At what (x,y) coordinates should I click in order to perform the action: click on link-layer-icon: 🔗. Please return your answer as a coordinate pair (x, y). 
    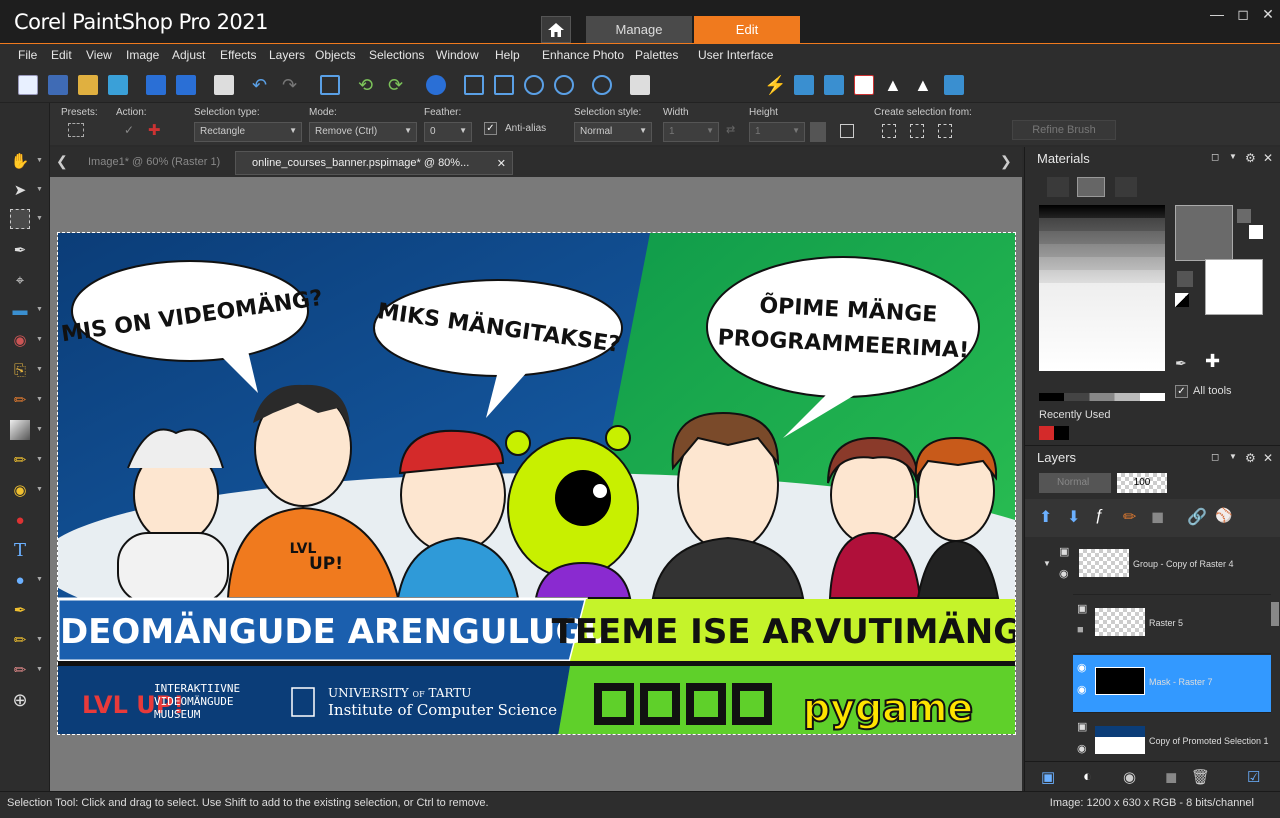
    Looking at the image, I should click on (1197, 517).